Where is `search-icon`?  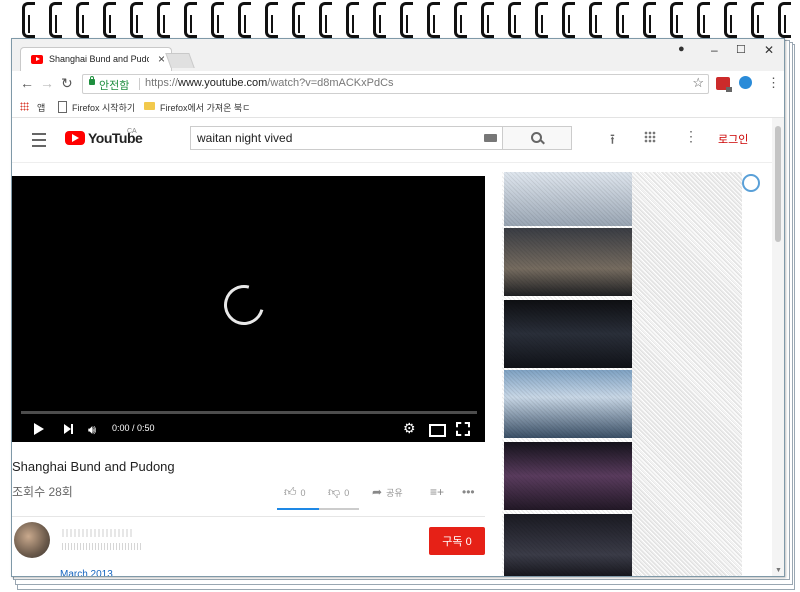
search-icon is located at coordinates (536, 137).